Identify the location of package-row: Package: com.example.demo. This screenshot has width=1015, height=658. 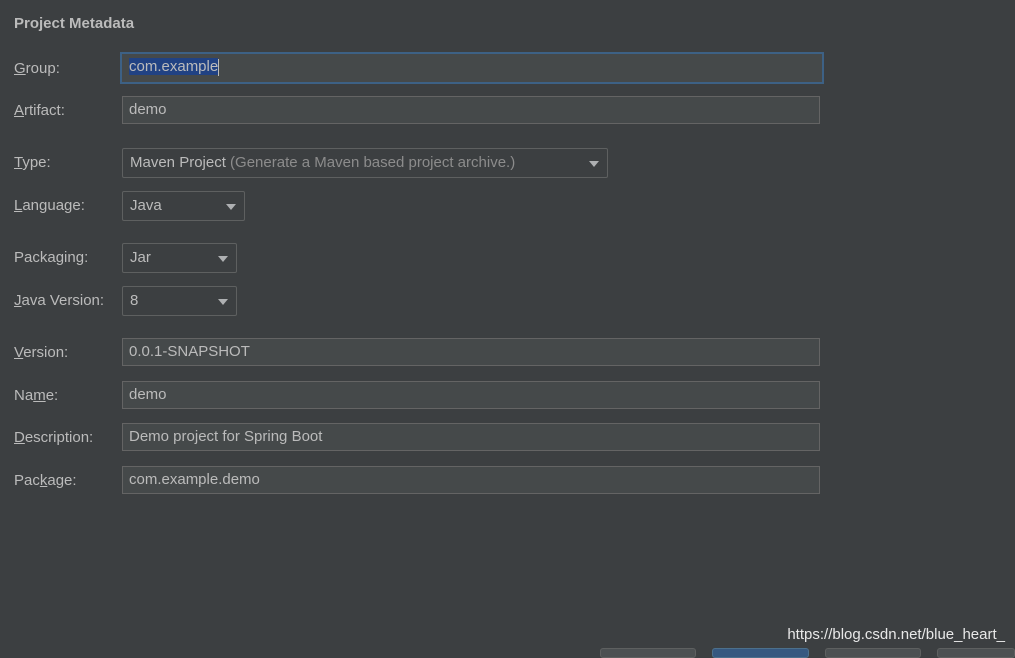
(507, 481).